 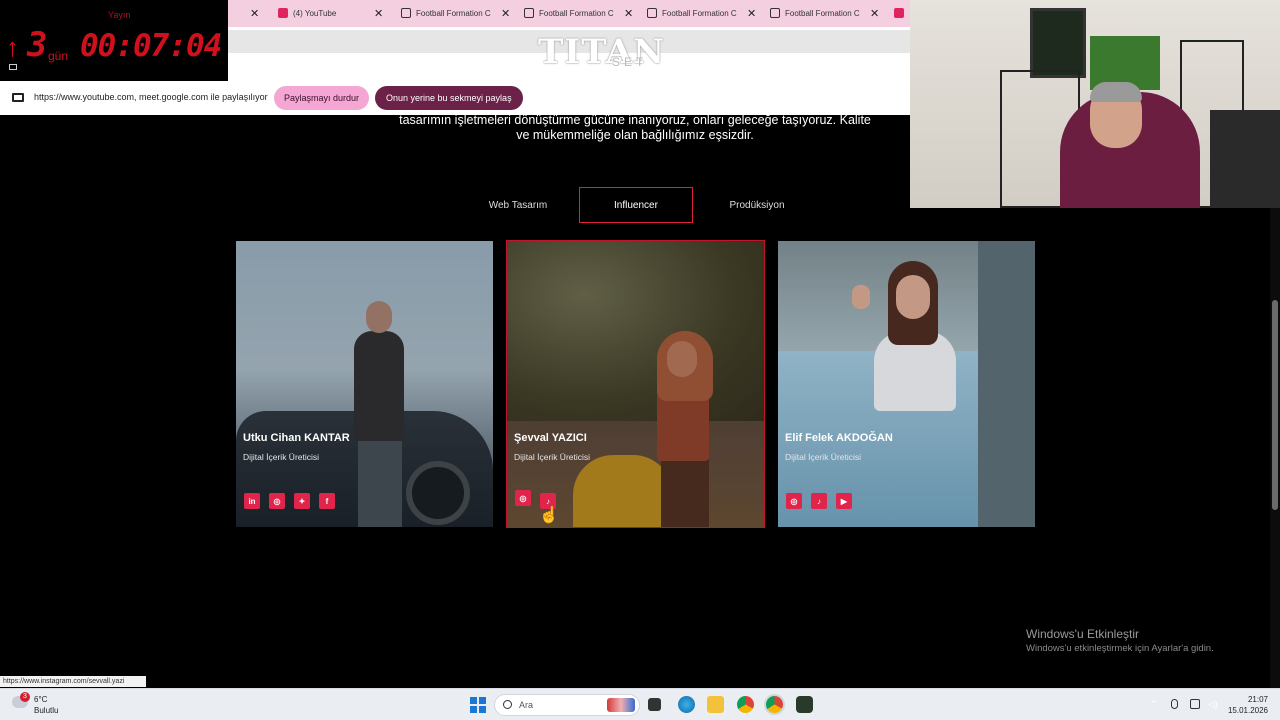 I want to click on page-scrollbar, so click(x=1275, y=448).